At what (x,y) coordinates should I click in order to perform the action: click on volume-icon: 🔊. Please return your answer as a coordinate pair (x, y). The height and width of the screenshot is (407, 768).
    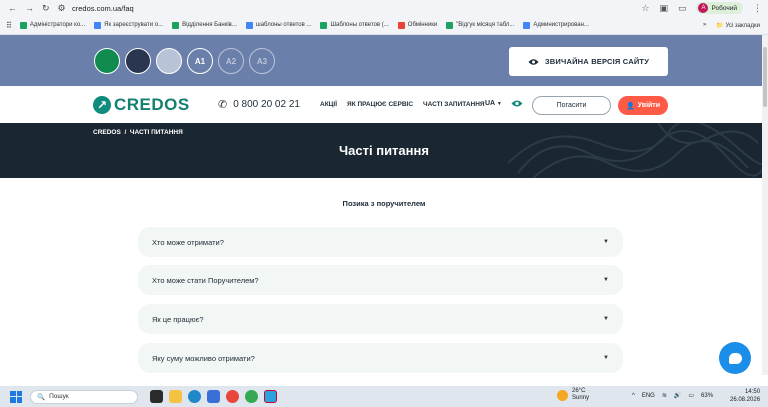
    Looking at the image, I should click on (677, 395).